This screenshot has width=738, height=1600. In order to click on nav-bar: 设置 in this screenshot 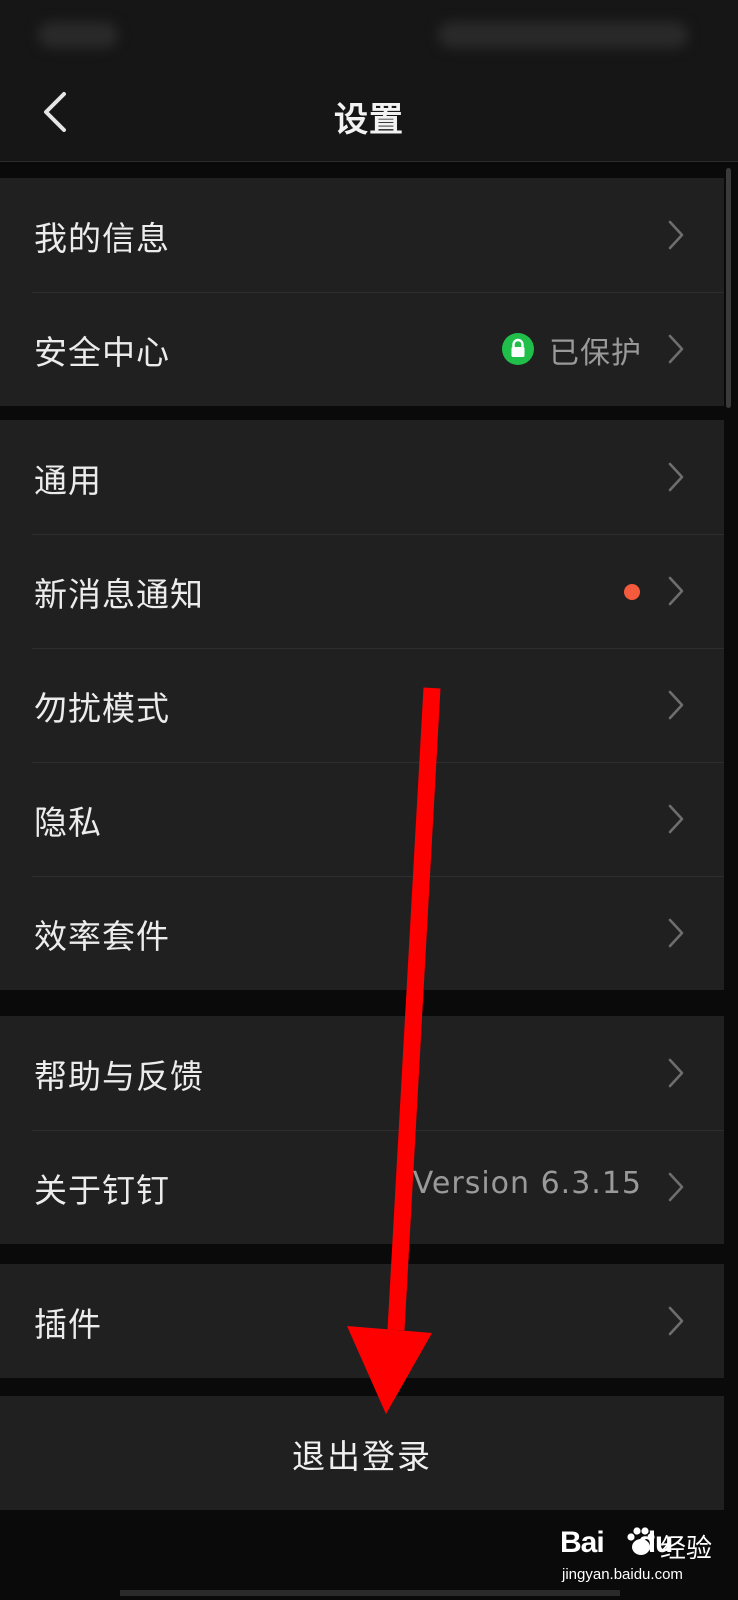, I will do `click(369, 112)`.